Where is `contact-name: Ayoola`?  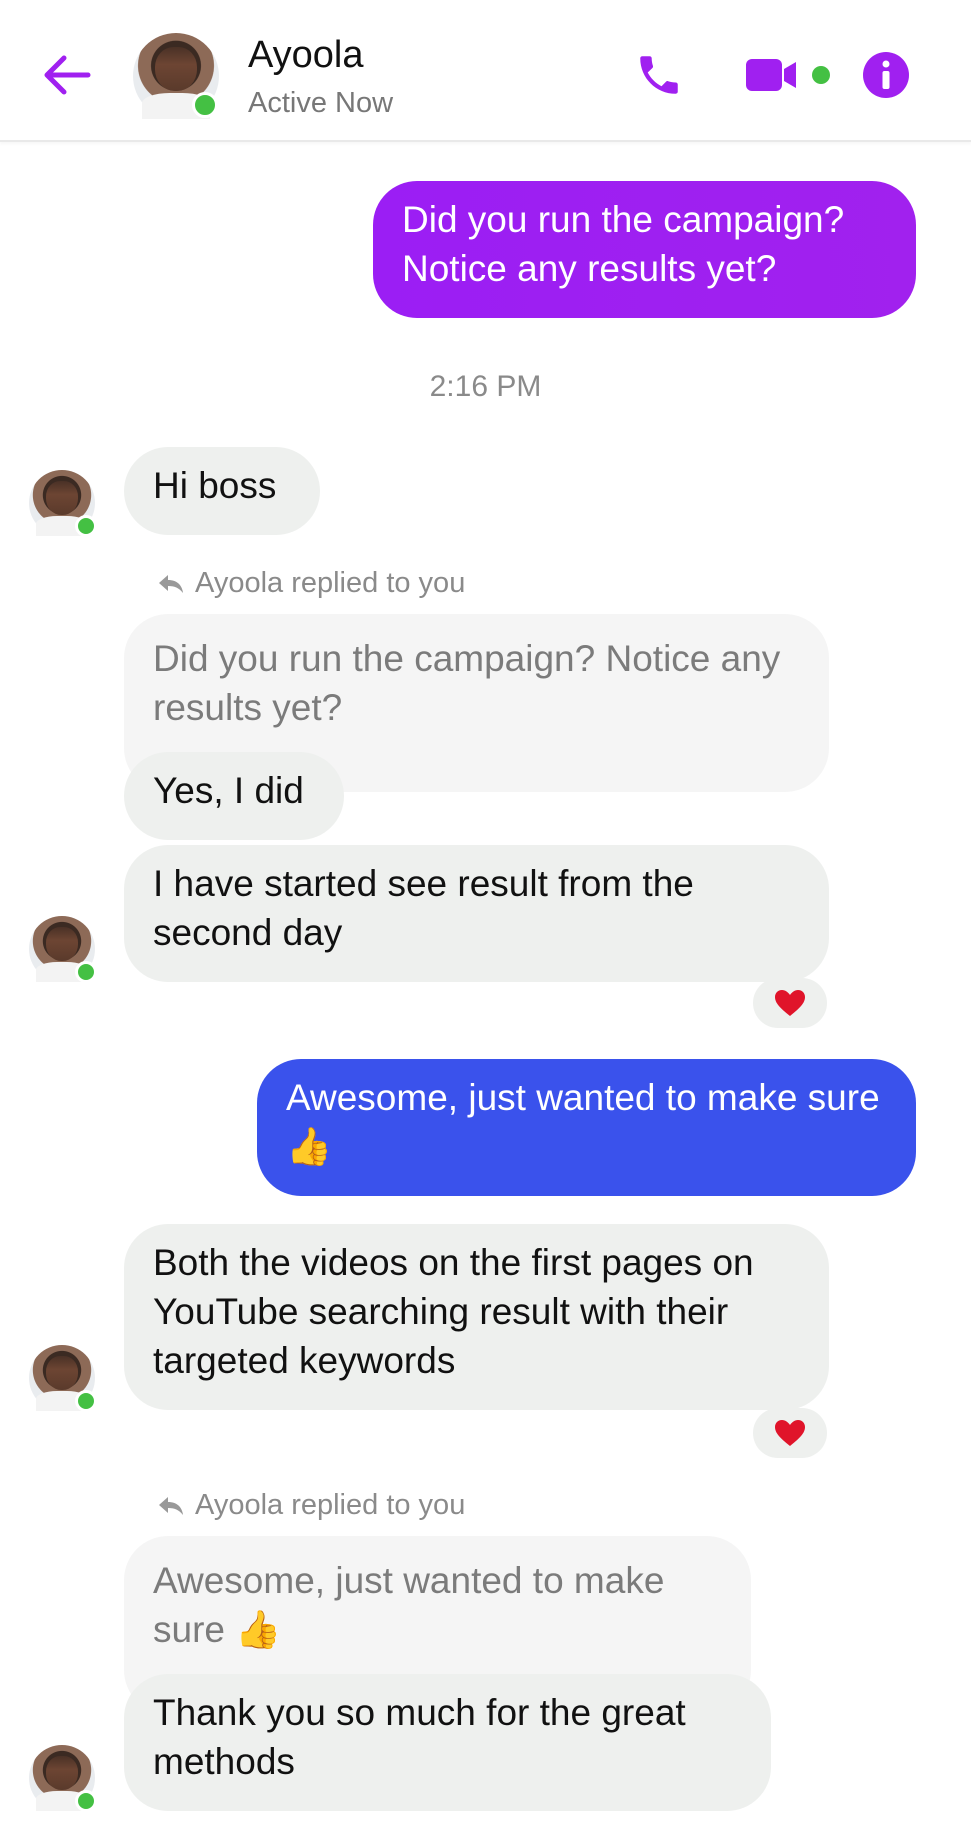
contact-name: Ayoola is located at coordinates (306, 55).